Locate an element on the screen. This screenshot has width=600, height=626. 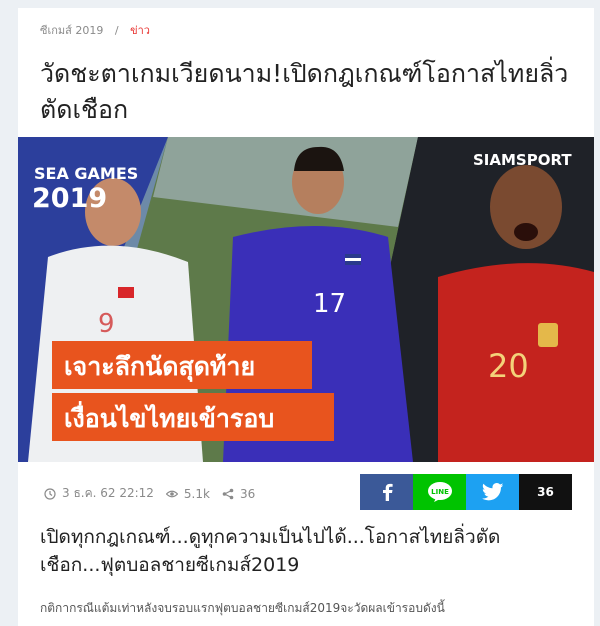
vietnam-flag is located at coordinates (126, 292).